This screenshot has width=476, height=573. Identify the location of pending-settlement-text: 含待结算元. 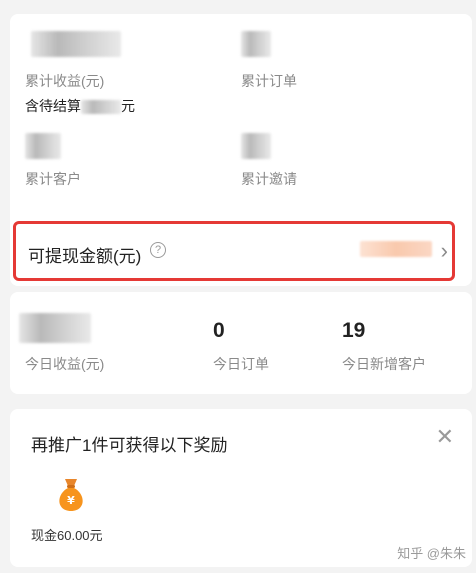
(80, 106).